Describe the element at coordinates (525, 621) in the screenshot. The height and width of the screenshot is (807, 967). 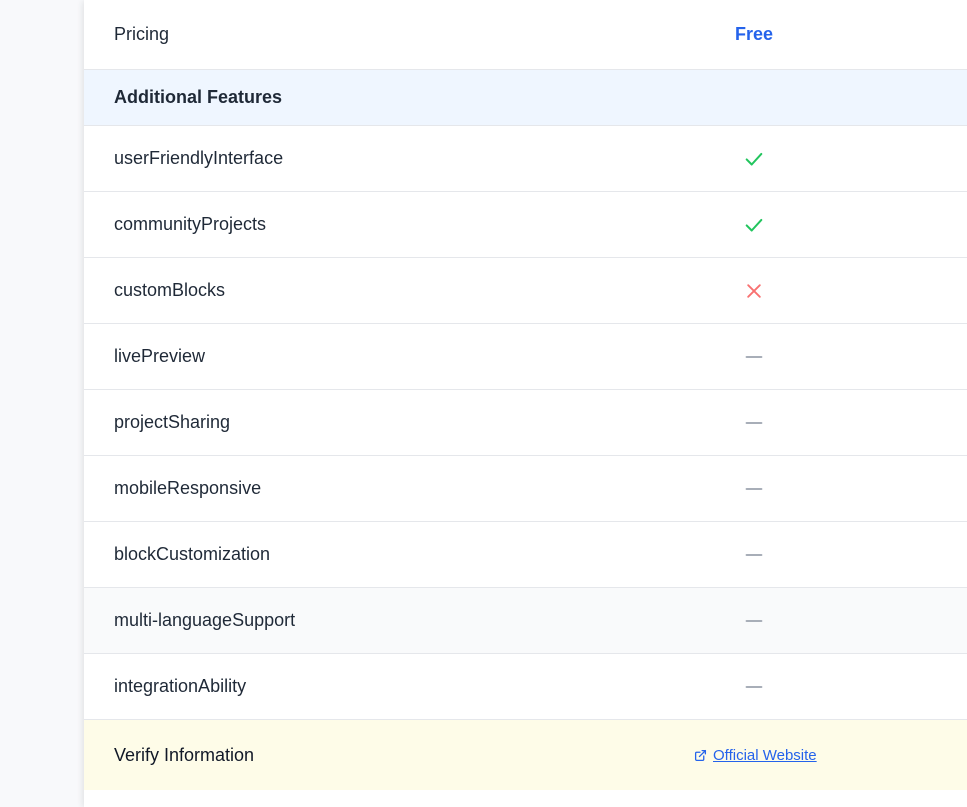
I see `feature-row: multi-languageSupport` at that location.